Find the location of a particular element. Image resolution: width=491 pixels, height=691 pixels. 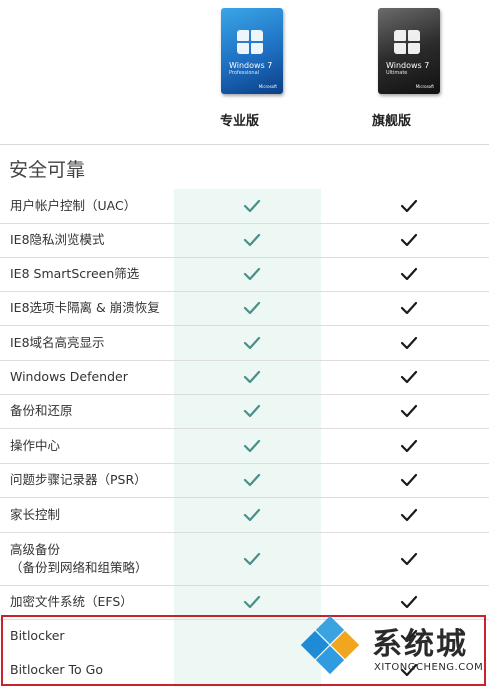

feature-row: 高级备份 （备份到网络和组策略） is located at coordinates (244, 559).